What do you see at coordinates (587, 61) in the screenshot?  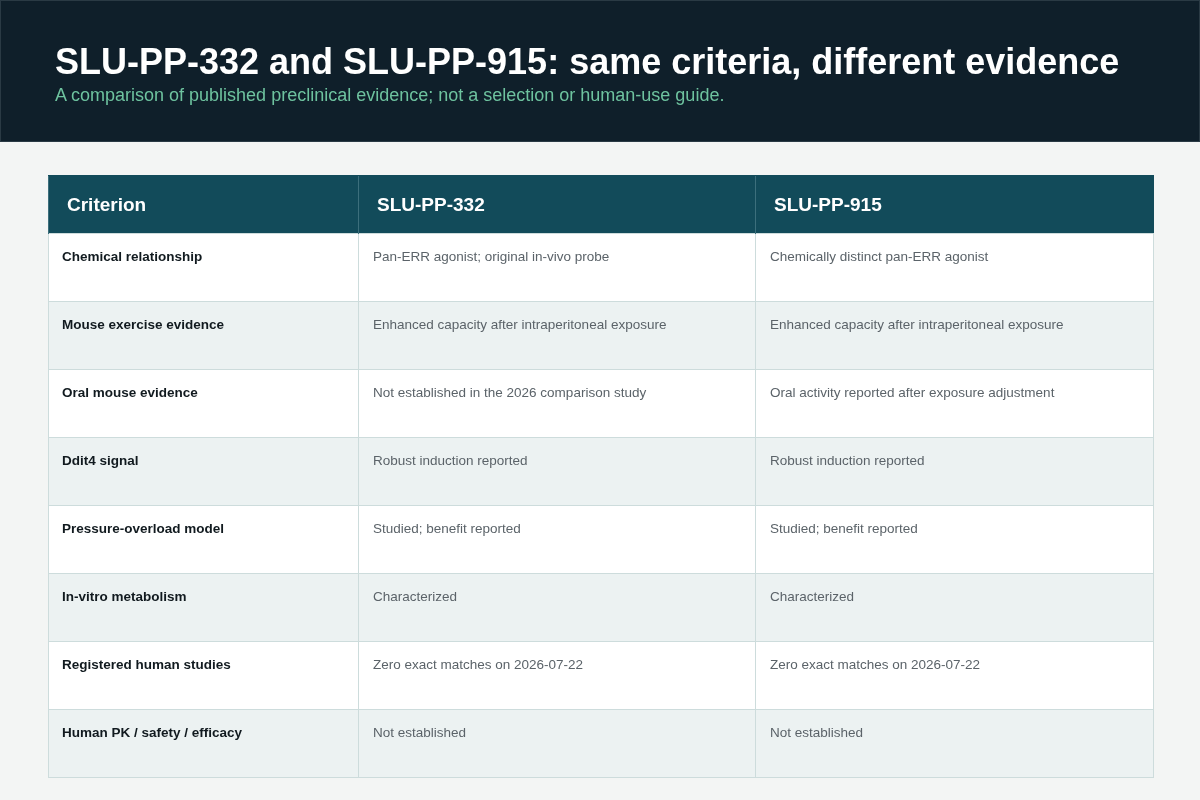 I see `page-title: SLU-PP-332 and SLU-PP-915: same criteria, different evidence` at bounding box center [587, 61].